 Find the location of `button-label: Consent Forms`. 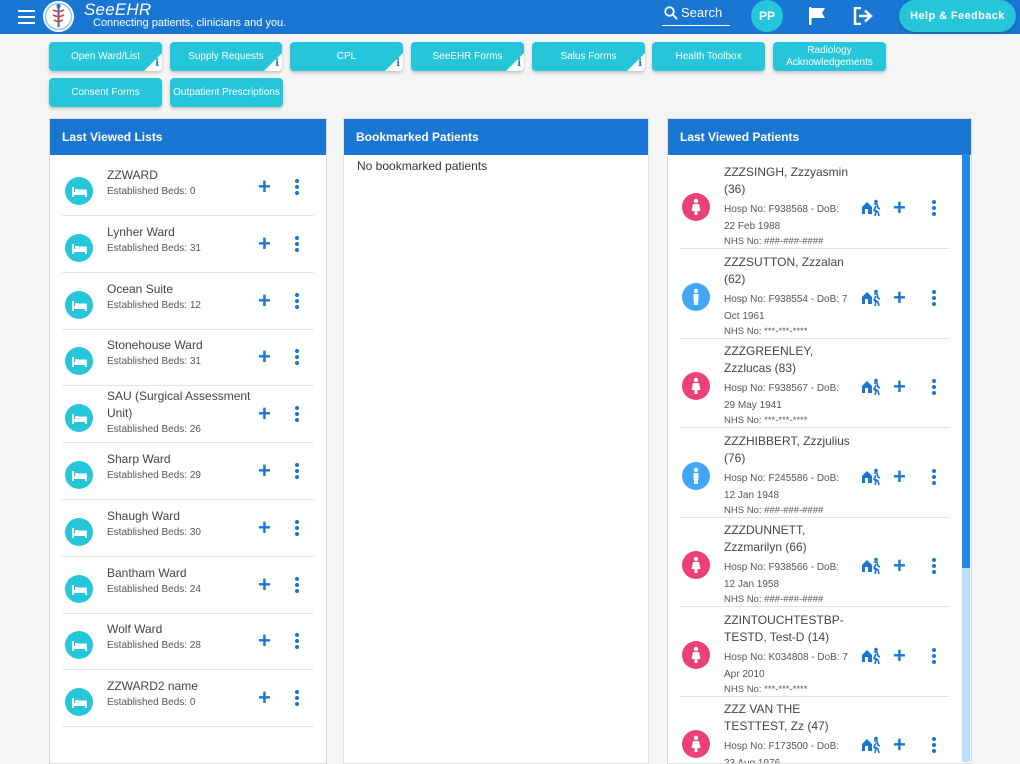

button-label: Consent Forms is located at coordinates (105, 92).